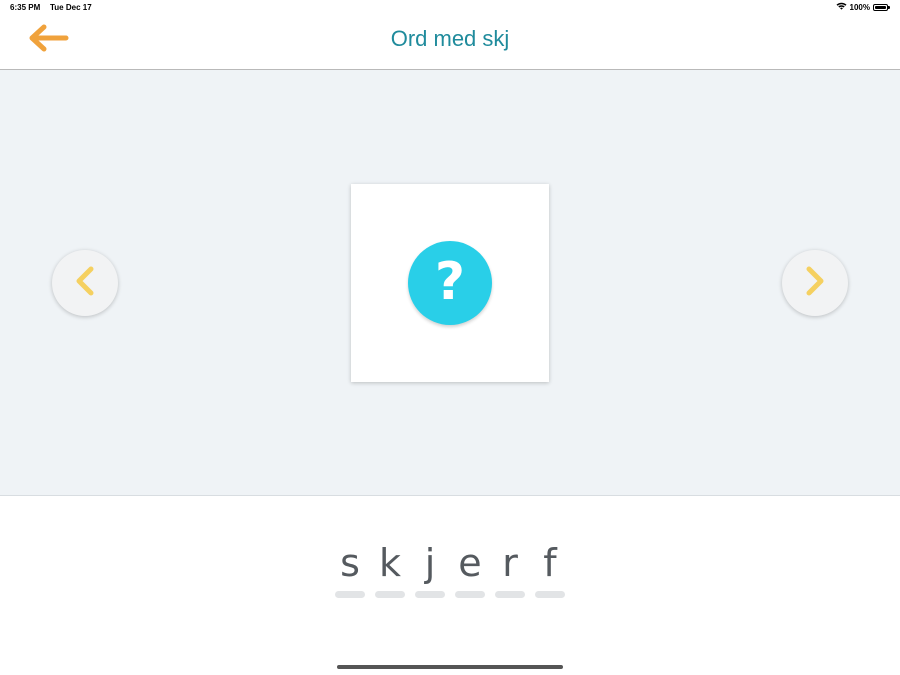 This screenshot has height=675, width=900. I want to click on letter-slot: k, so click(390, 569).